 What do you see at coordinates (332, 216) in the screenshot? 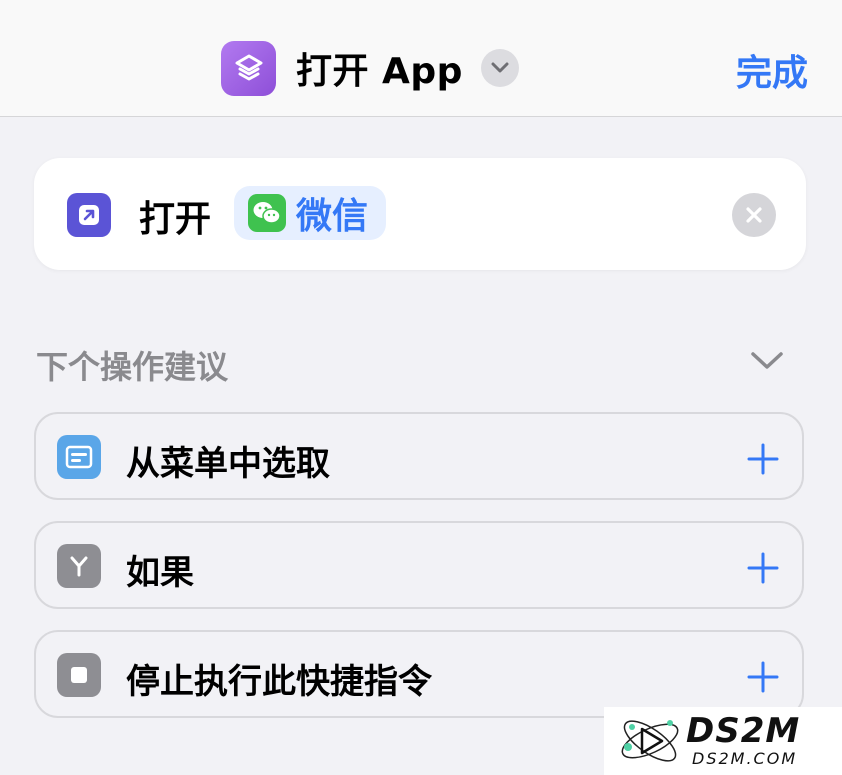
I see `app-parameter-label: 微信` at bounding box center [332, 216].